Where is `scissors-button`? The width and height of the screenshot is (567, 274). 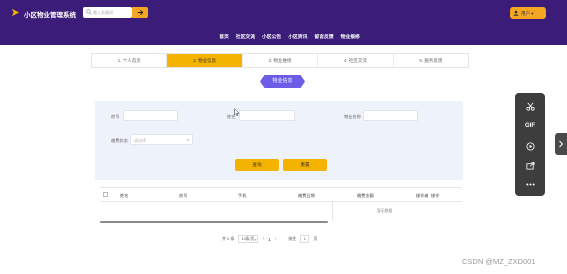
scissors-button is located at coordinates (530, 106).